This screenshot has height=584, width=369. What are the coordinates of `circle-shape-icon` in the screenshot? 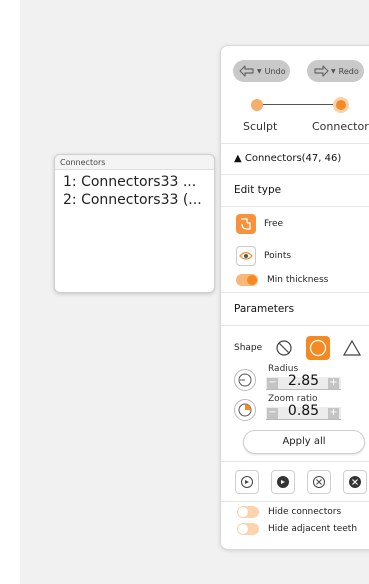 It's located at (318, 348).